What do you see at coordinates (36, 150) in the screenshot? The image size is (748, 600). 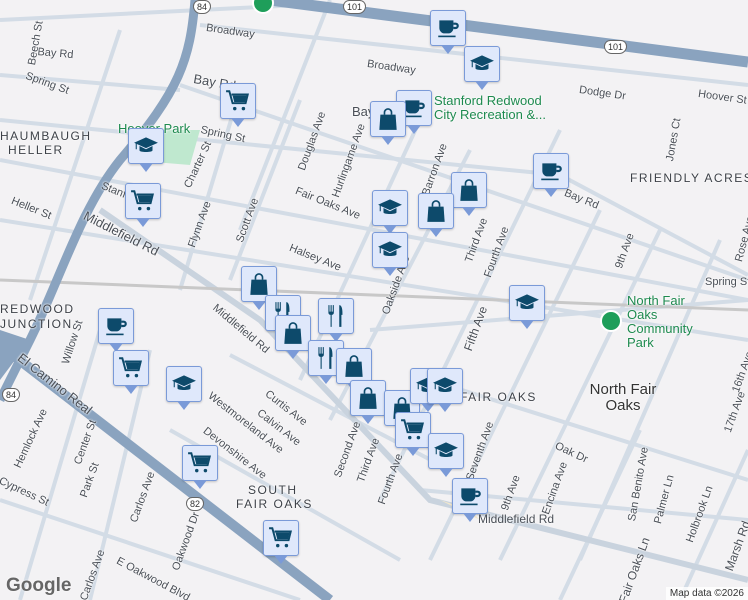 I see `area-label: HELLER` at bounding box center [36, 150].